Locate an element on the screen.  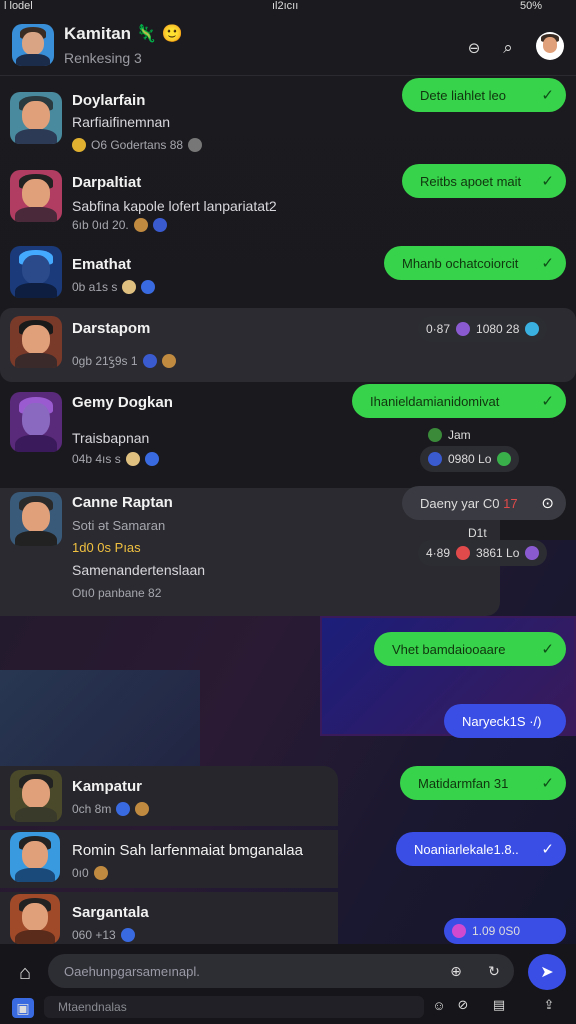
reaction-badge: 0·87 1080 28 is located at coordinates (483, 329).